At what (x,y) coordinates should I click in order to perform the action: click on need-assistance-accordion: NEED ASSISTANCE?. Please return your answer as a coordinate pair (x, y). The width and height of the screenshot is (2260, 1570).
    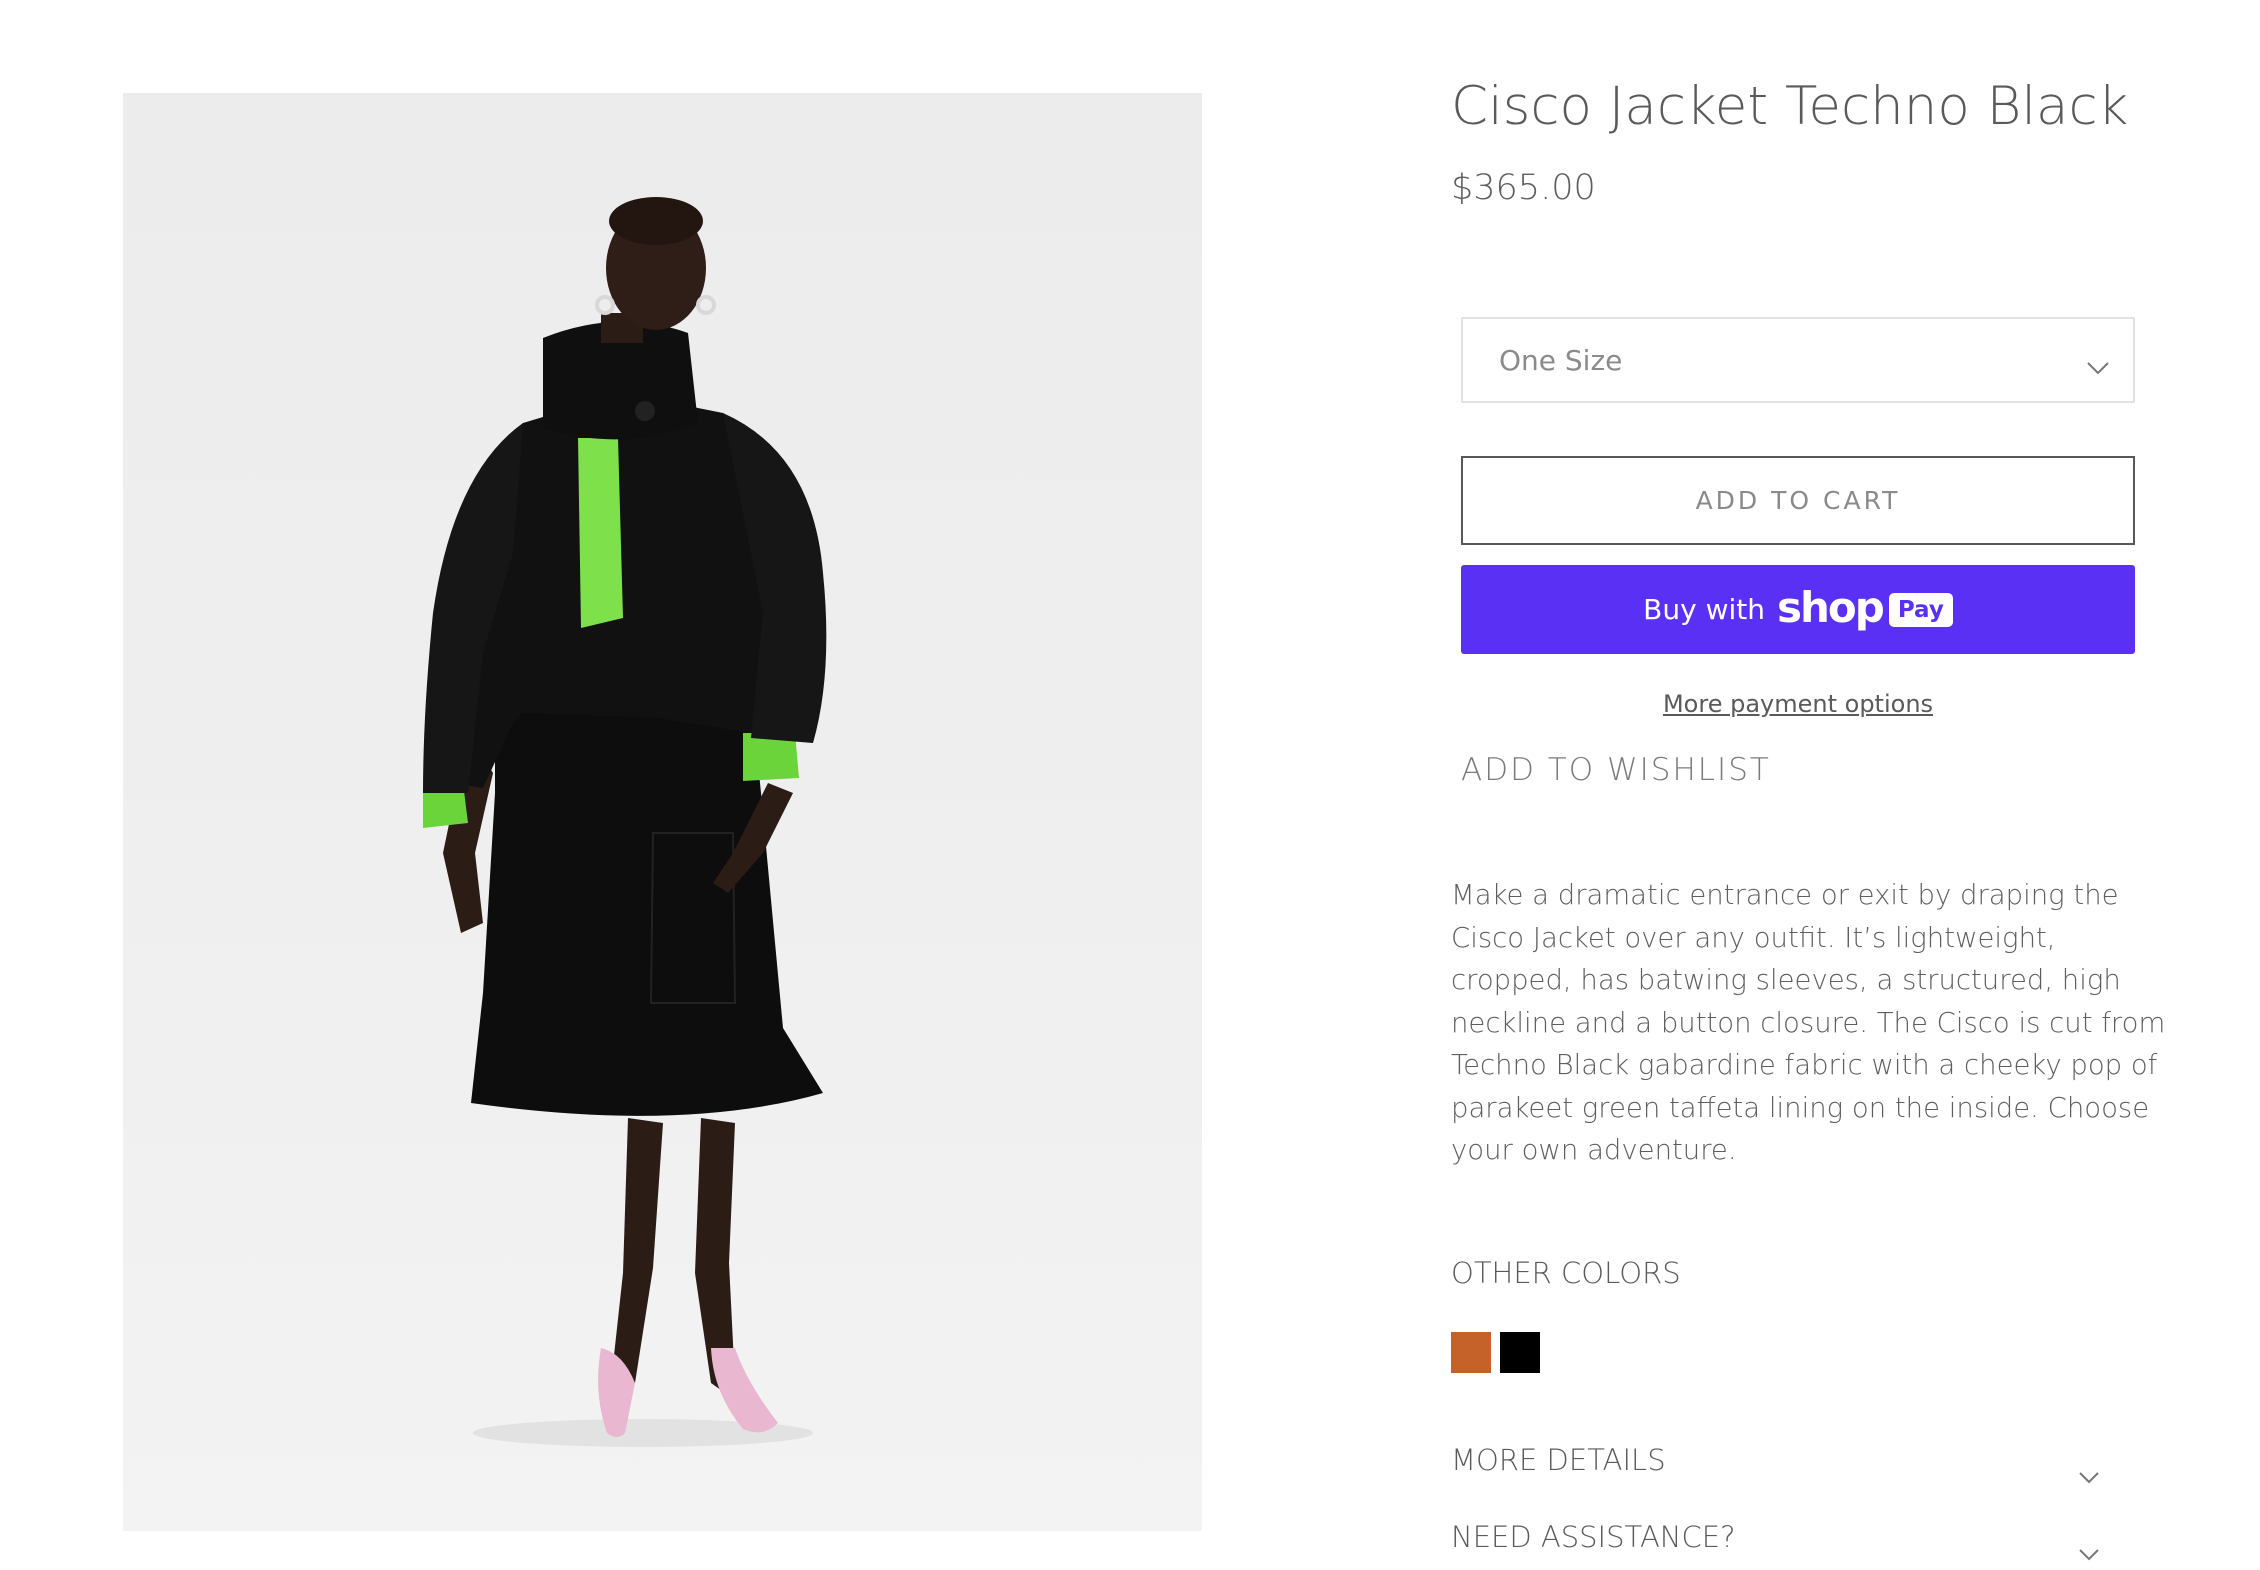
    Looking at the image, I should click on (1781, 1545).